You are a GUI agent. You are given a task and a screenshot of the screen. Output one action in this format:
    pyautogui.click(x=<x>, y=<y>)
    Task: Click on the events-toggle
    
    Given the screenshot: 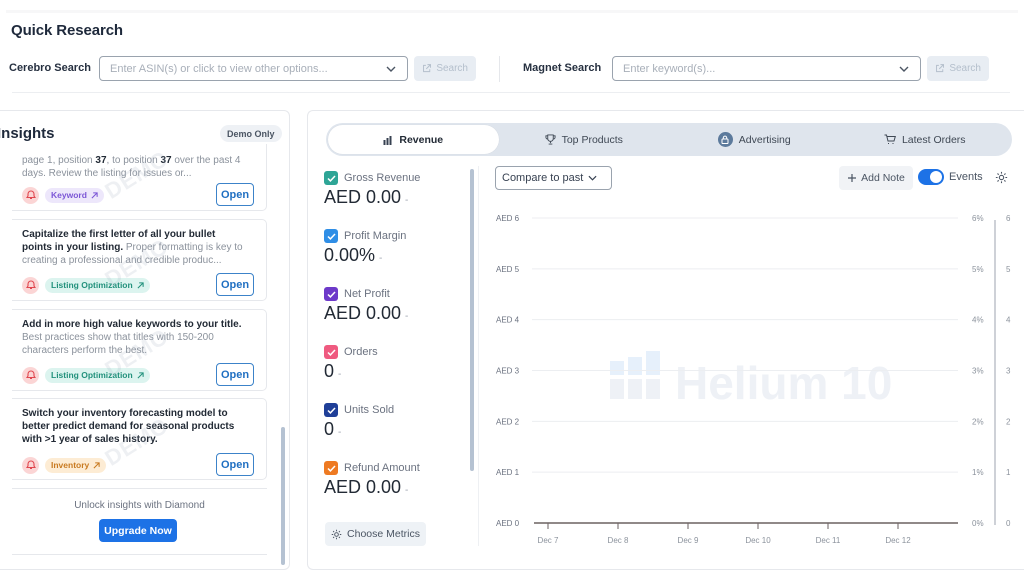 What is the action you would take?
    pyautogui.click(x=931, y=177)
    